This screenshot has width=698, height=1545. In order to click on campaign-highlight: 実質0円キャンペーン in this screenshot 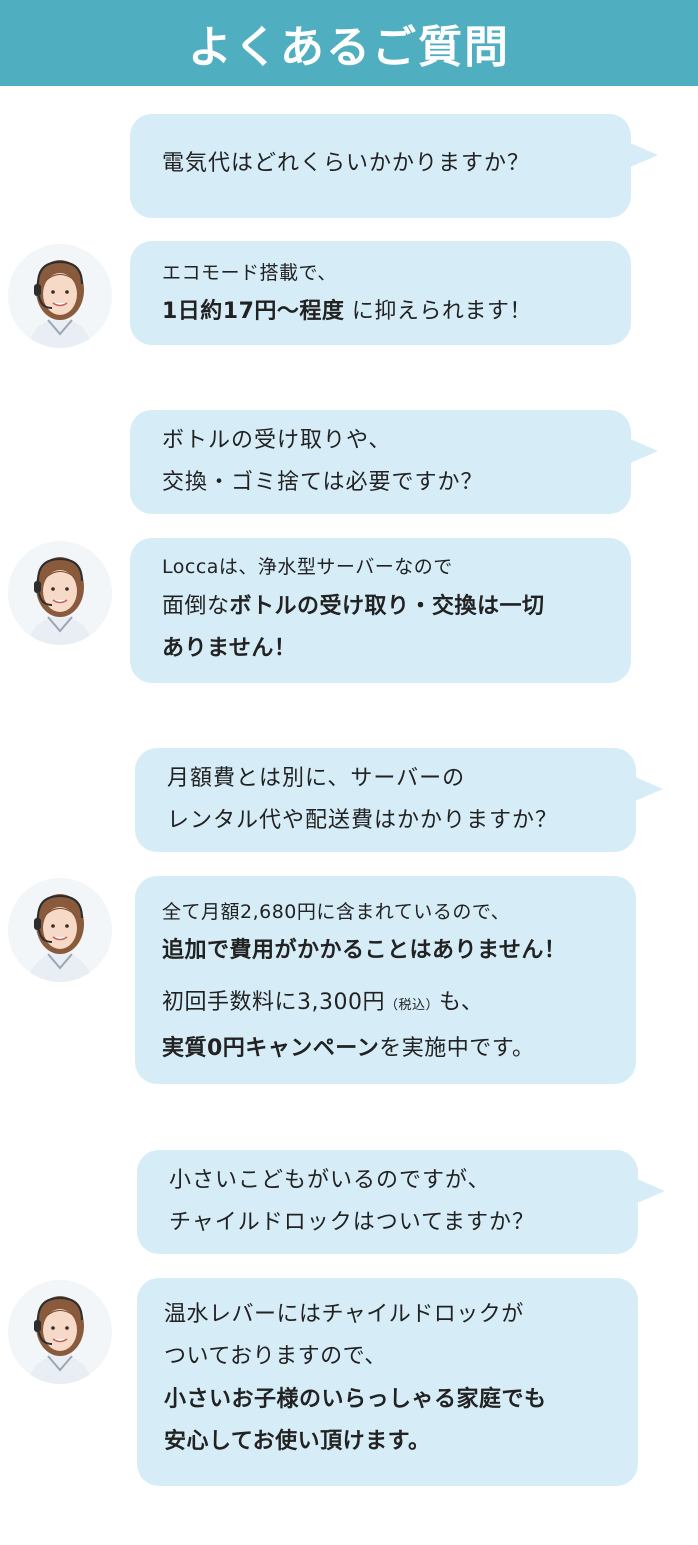, I will do `click(271, 1048)`.